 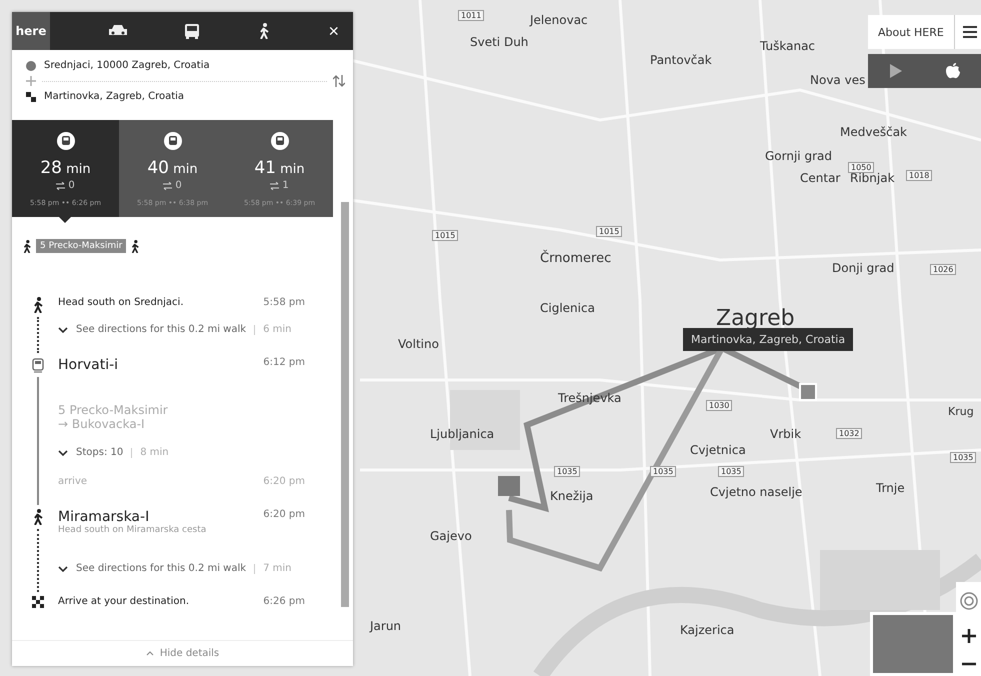 What do you see at coordinates (133, 530) in the screenshot?
I see `step-instruction: Head south on Miramarska cesta` at bounding box center [133, 530].